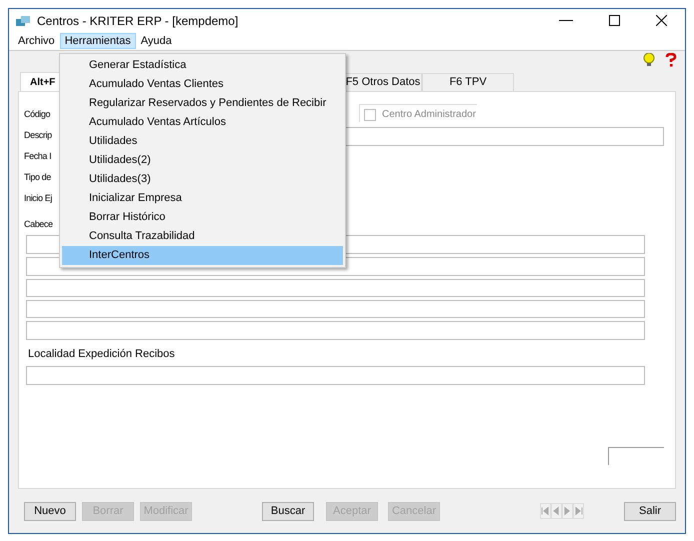 The height and width of the screenshot is (541, 694). Describe the element at coordinates (101, 354) in the screenshot. I see `field-label: Localidad Expedición Recibos` at that location.